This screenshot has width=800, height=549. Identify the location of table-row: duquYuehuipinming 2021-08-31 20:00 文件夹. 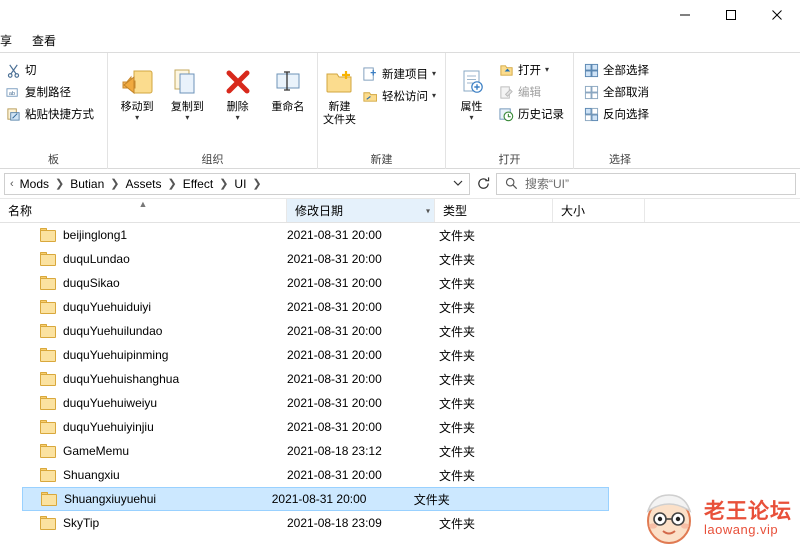
(411, 355).